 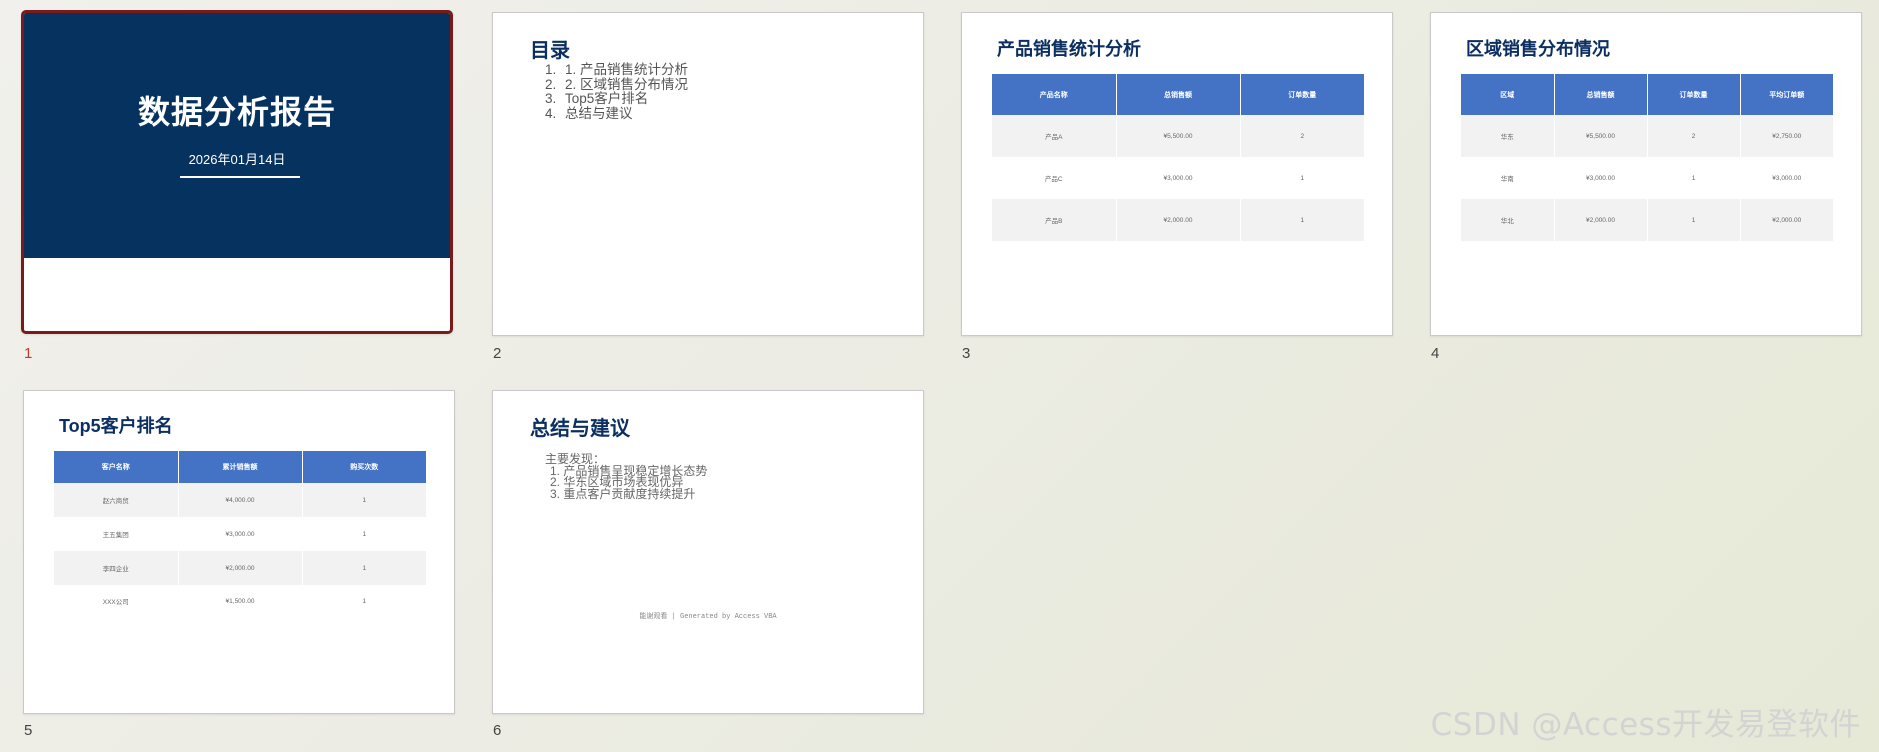 I want to click on table-row: 产品A ¥5,500.00 2, so click(x=1178, y=136).